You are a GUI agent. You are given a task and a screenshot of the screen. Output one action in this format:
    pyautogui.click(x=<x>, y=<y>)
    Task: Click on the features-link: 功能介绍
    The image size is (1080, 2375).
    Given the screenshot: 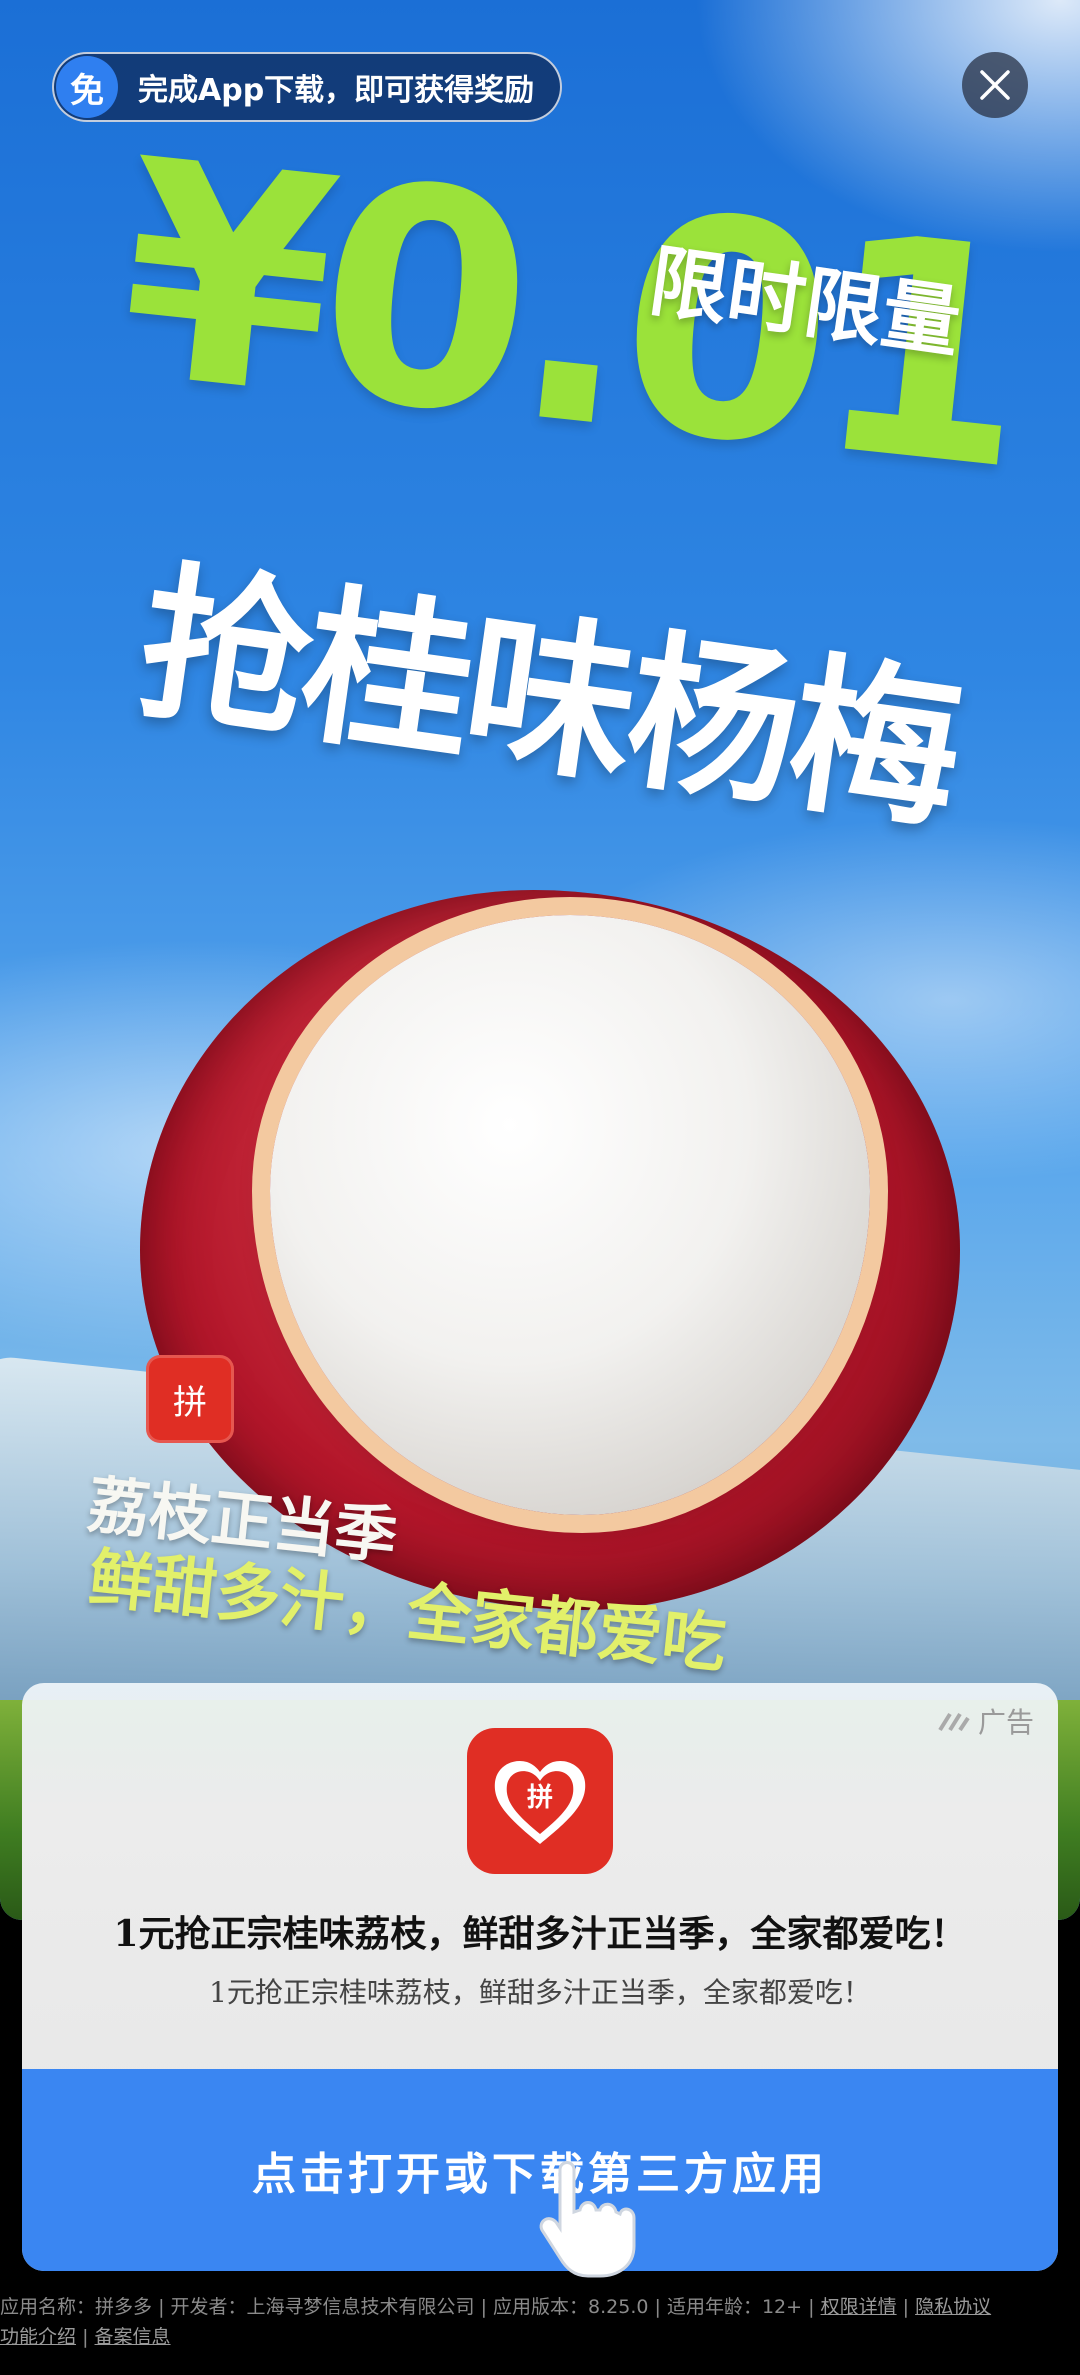 What is the action you would take?
    pyautogui.click(x=38, y=2337)
    